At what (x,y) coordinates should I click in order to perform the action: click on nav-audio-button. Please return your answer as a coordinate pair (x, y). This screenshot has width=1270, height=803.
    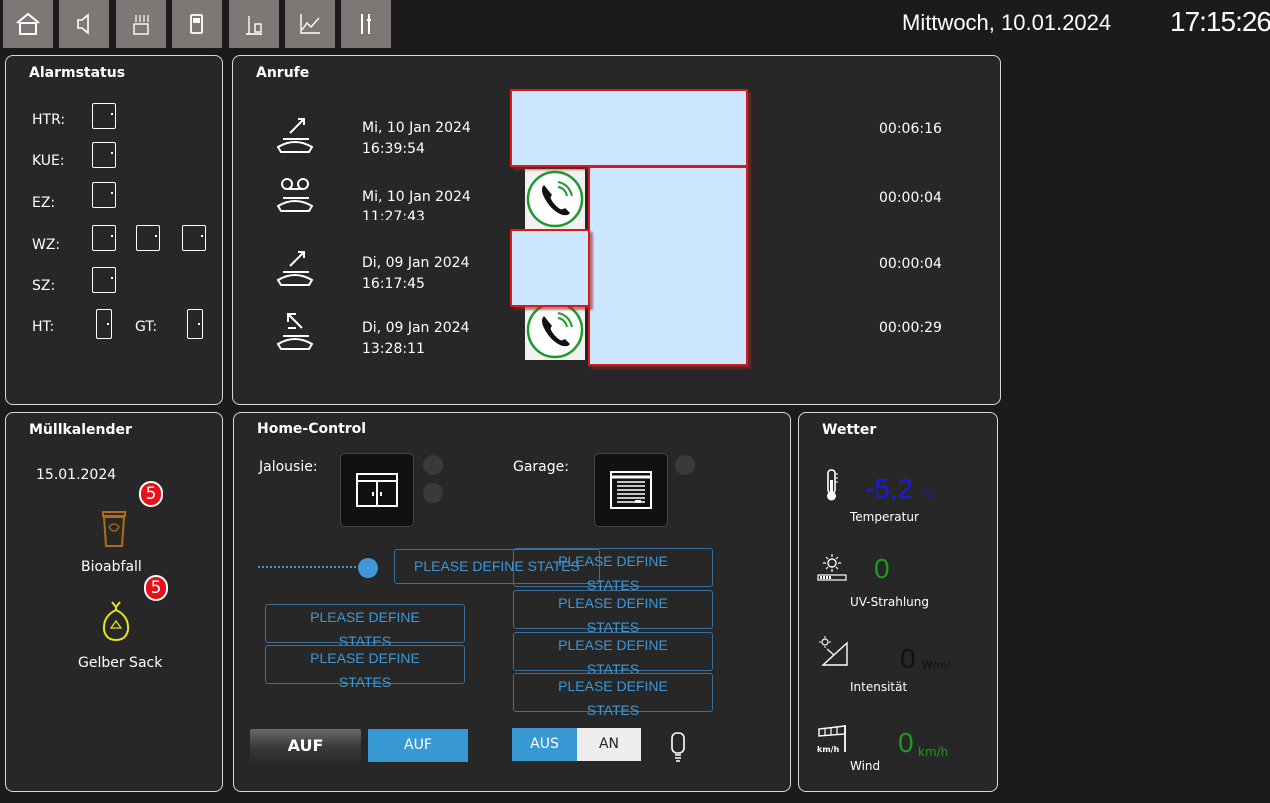
    Looking at the image, I should click on (84, 24).